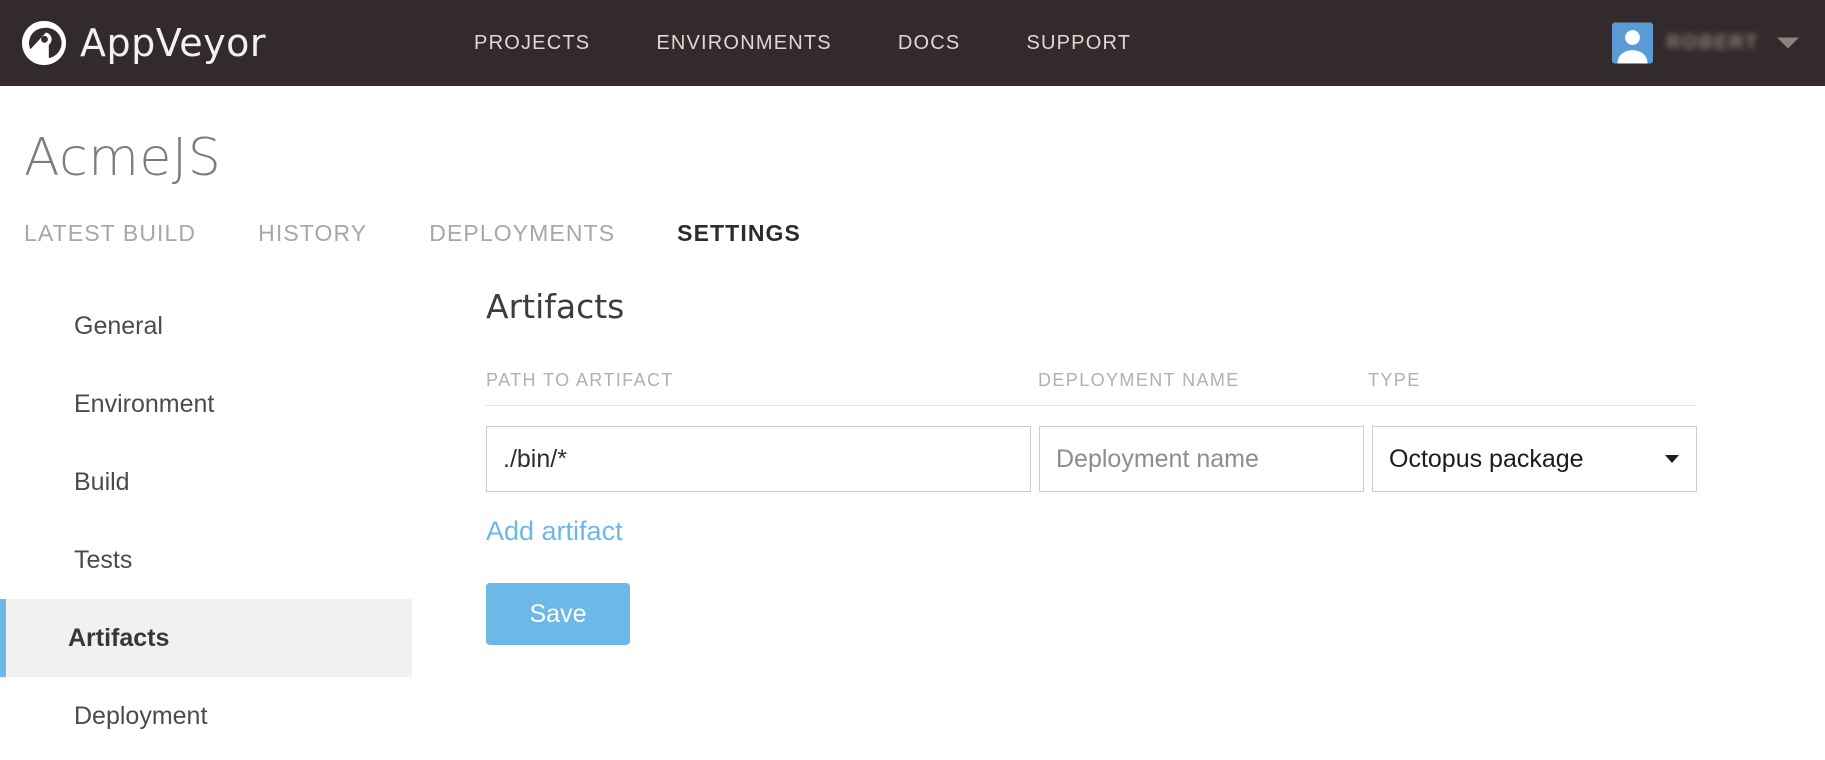 The width and height of the screenshot is (1825, 760). Describe the element at coordinates (553, 233) in the screenshot. I see `tab-deployments: DEPLOYMENTS` at that location.